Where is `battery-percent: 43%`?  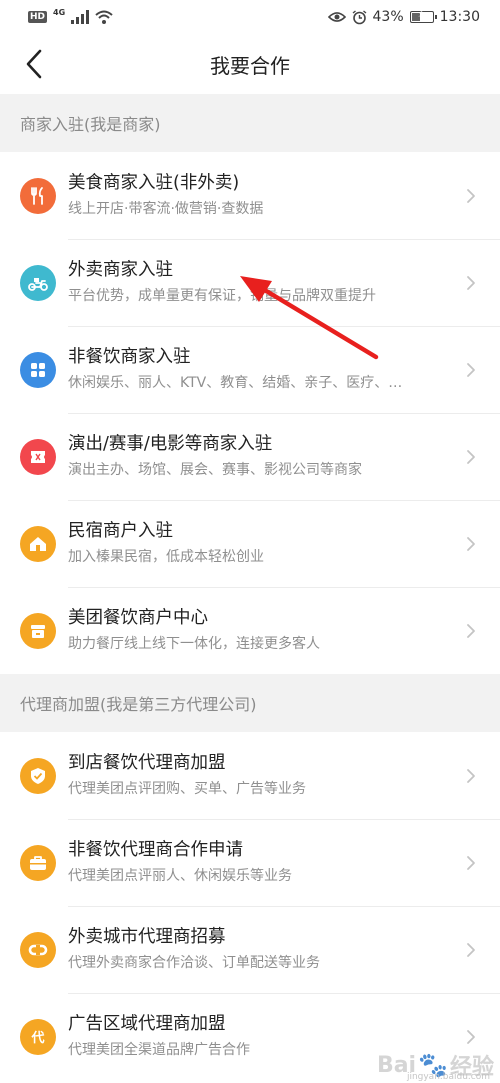
battery-percent: 43% is located at coordinates (388, 17).